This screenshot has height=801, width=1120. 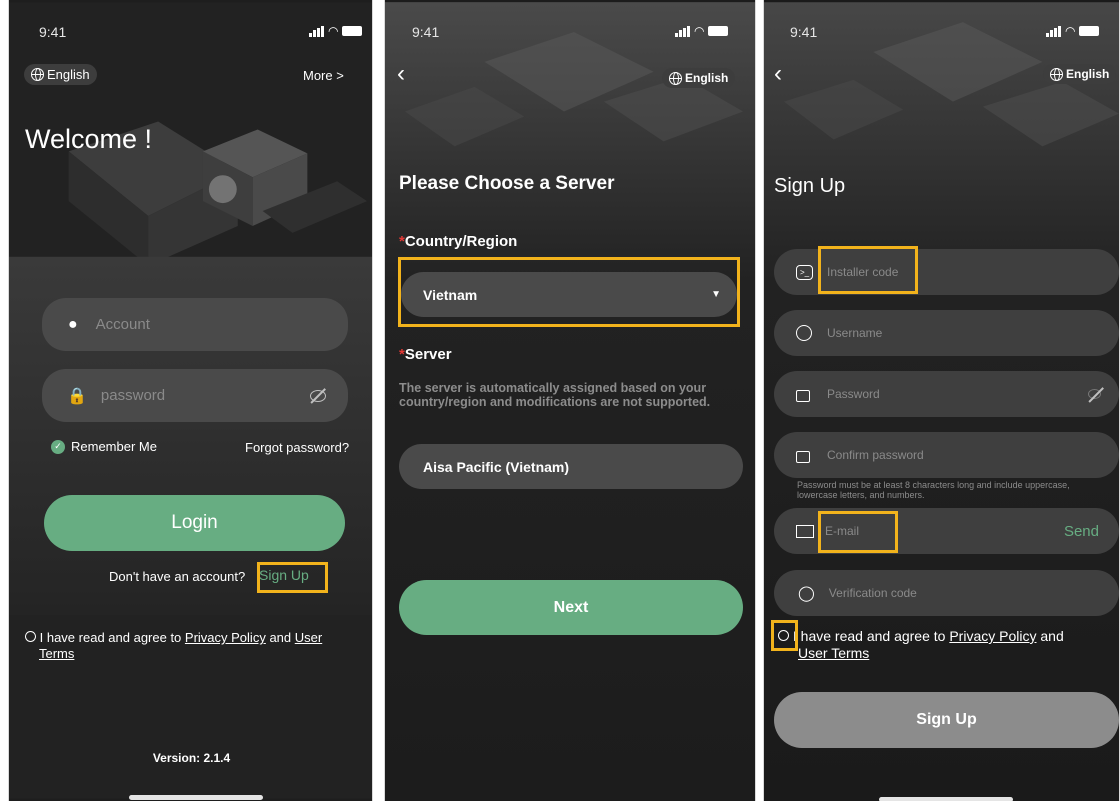 I want to click on login-button: Login, so click(x=194, y=523).